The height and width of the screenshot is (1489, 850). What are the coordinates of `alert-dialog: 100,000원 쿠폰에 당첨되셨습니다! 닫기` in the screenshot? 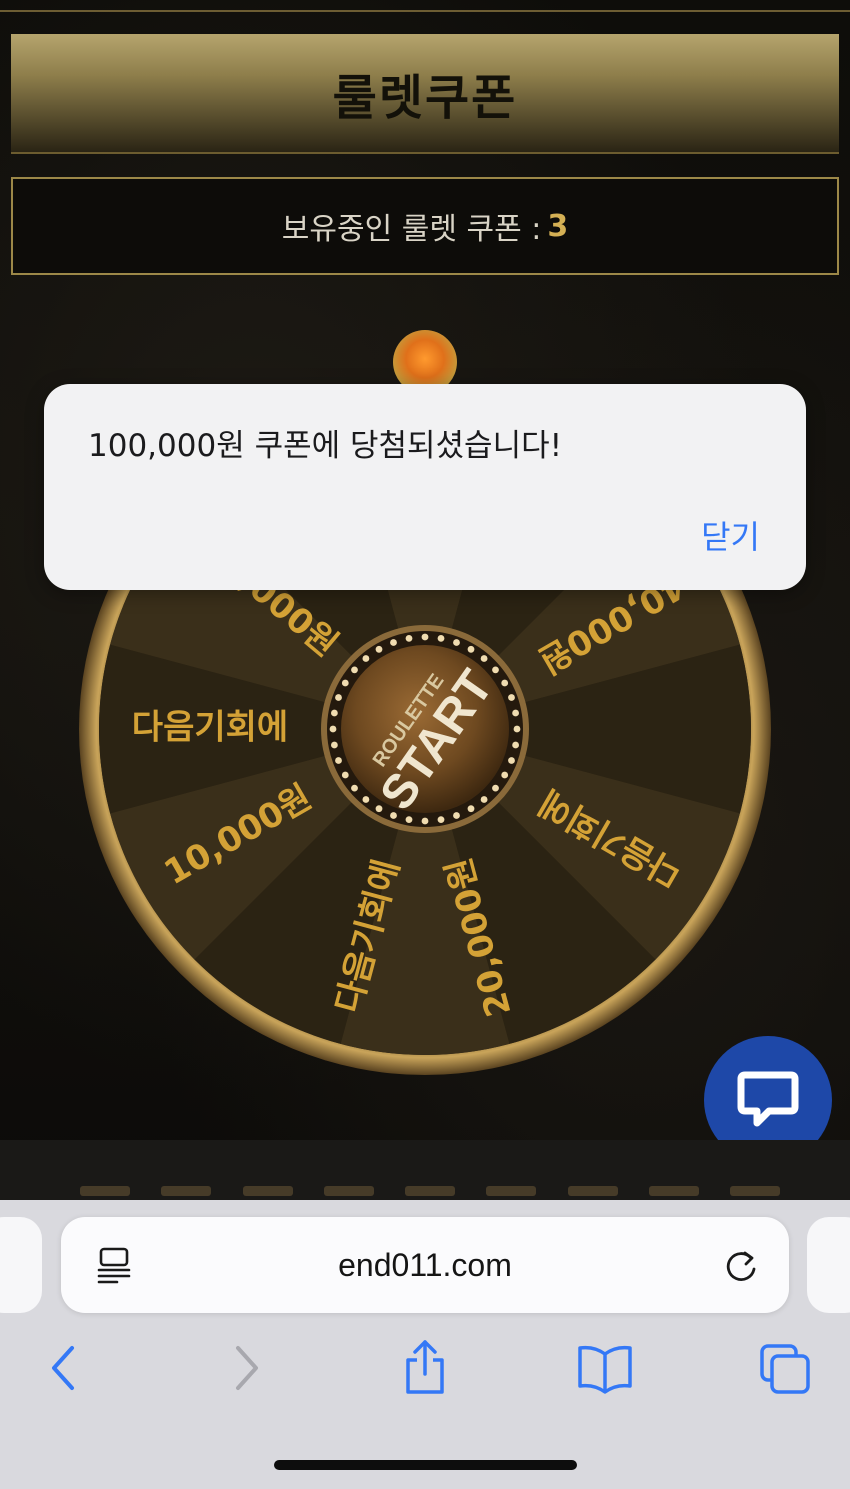 It's located at (425, 487).